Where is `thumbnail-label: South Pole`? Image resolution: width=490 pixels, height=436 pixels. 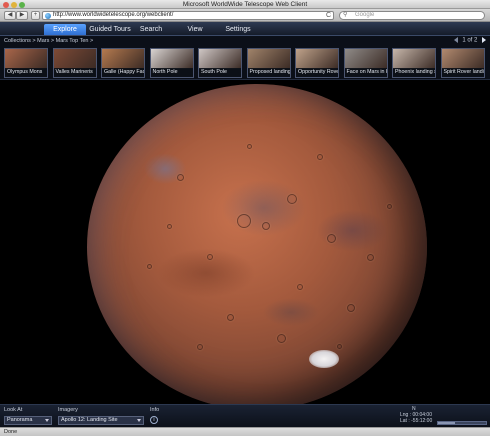 thumbnail-label: South Pole is located at coordinates (220, 72).